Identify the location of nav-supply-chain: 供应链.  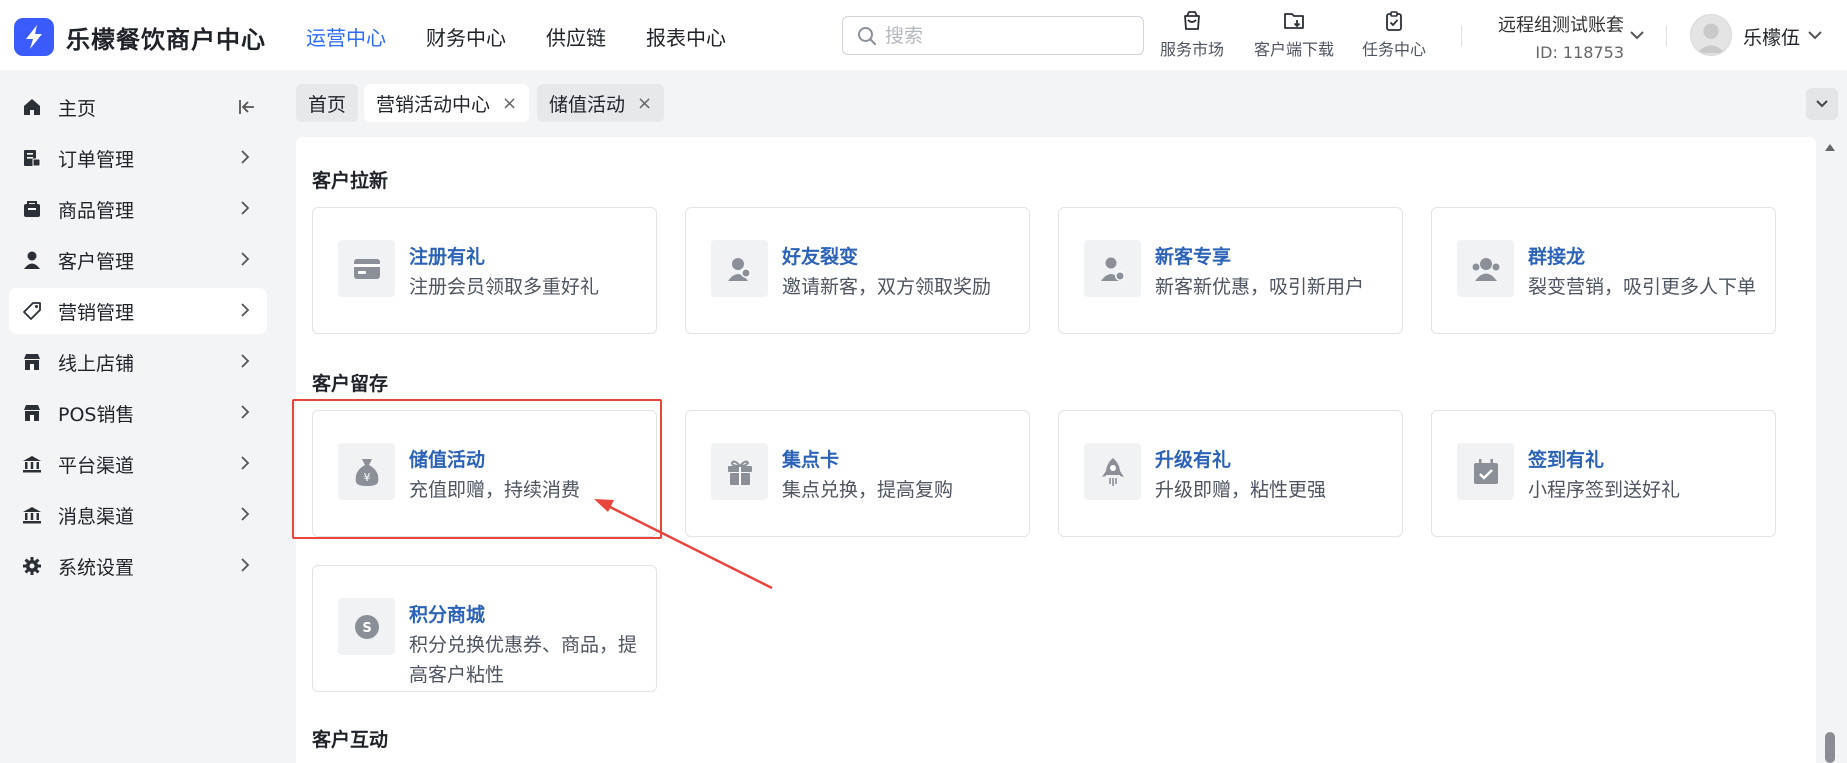
(576, 36).